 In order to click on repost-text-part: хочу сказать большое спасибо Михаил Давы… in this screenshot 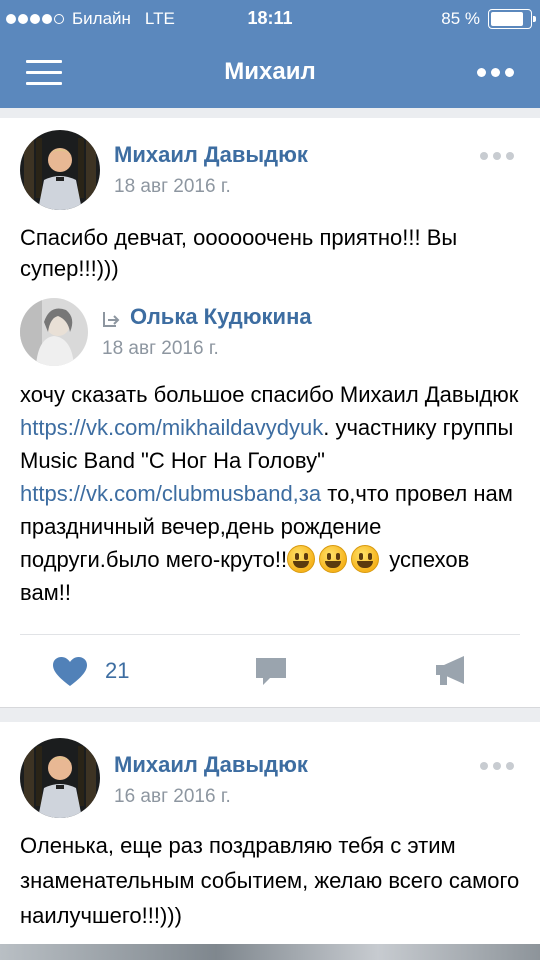, I will do `click(269, 394)`.